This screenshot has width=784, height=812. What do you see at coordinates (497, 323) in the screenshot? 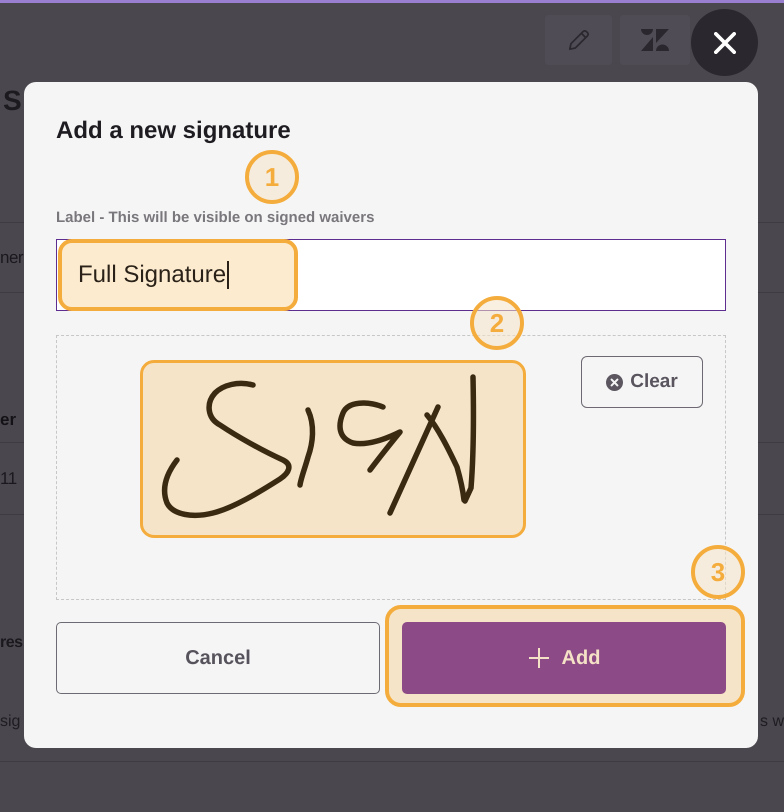
I see `callout-number: 2` at bounding box center [497, 323].